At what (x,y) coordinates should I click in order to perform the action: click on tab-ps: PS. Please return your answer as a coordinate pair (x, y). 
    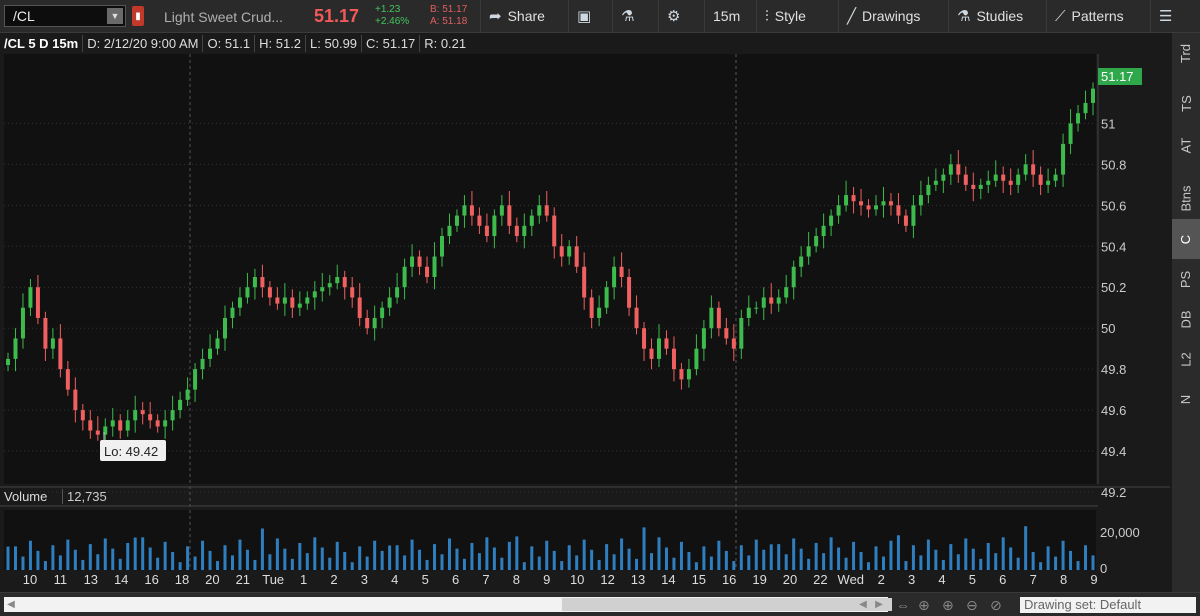
    Looking at the image, I should click on (1186, 279).